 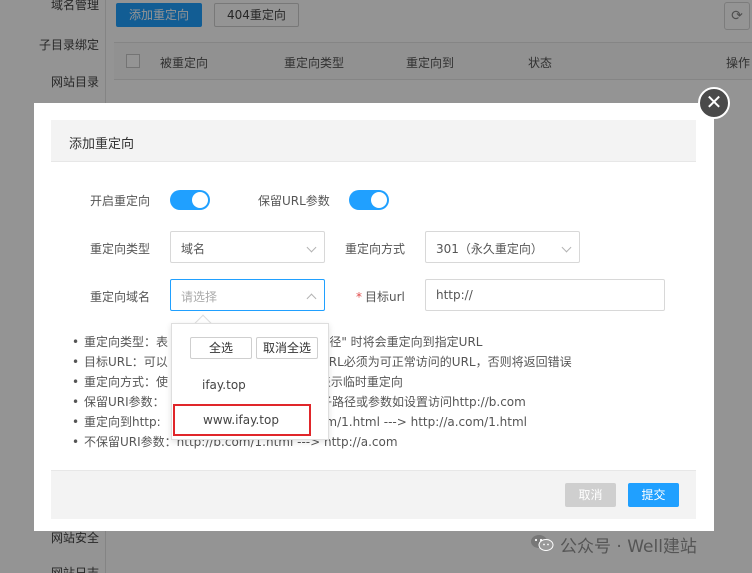 What do you see at coordinates (199, 297) in the screenshot?
I see `redirect-domain-placeholder: 请选择` at bounding box center [199, 297].